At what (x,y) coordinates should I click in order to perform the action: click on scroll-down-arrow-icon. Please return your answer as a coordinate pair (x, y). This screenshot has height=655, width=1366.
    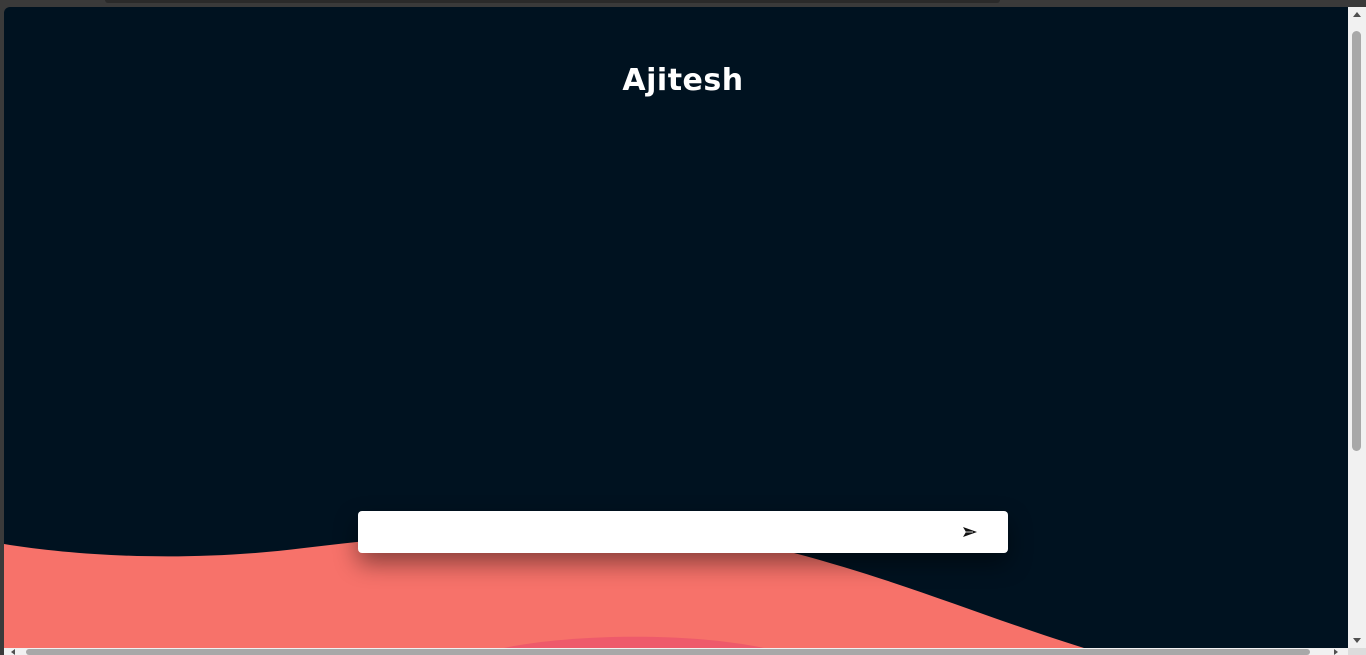
    Looking at the image, I should click on (1357, 640).